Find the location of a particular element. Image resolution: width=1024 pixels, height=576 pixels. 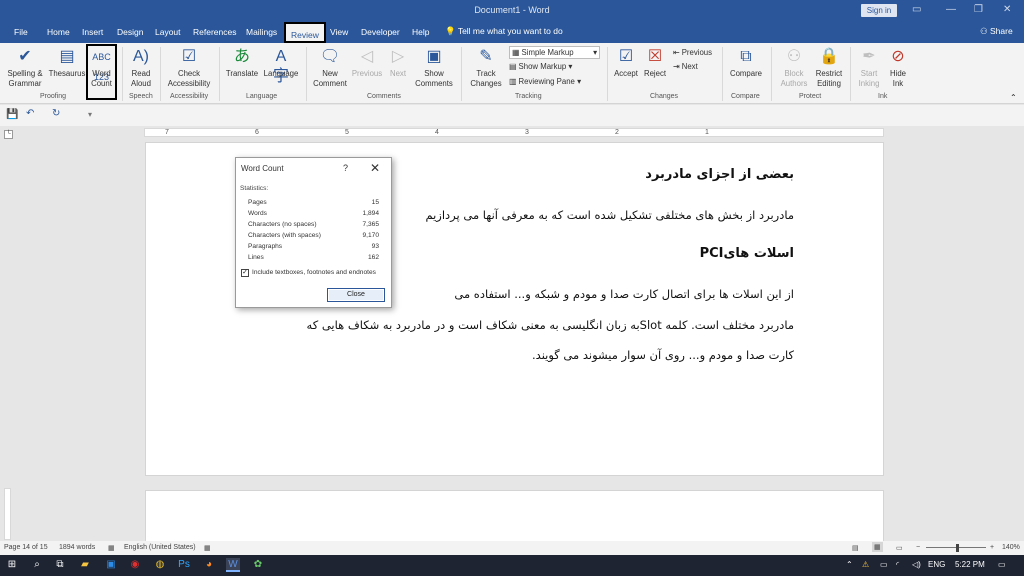

print-layout-icon: ▦ is located at coordinates (877, 547).